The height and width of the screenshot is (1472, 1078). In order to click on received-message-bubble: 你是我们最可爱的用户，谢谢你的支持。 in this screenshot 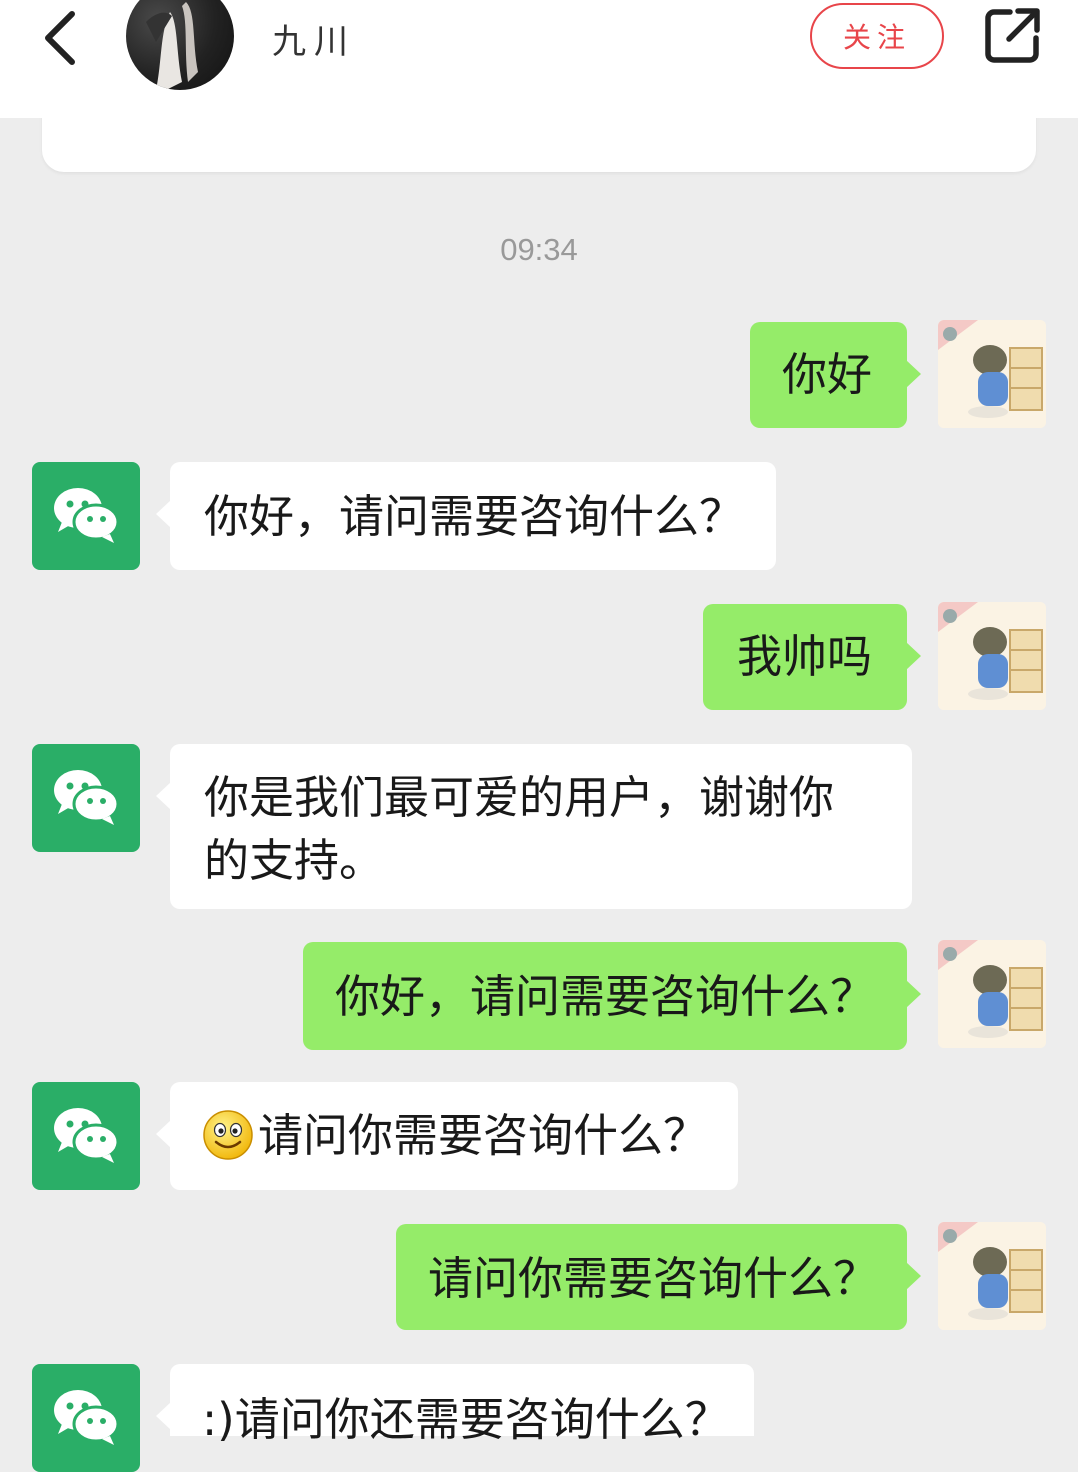, I will do `click(534, 826)`.